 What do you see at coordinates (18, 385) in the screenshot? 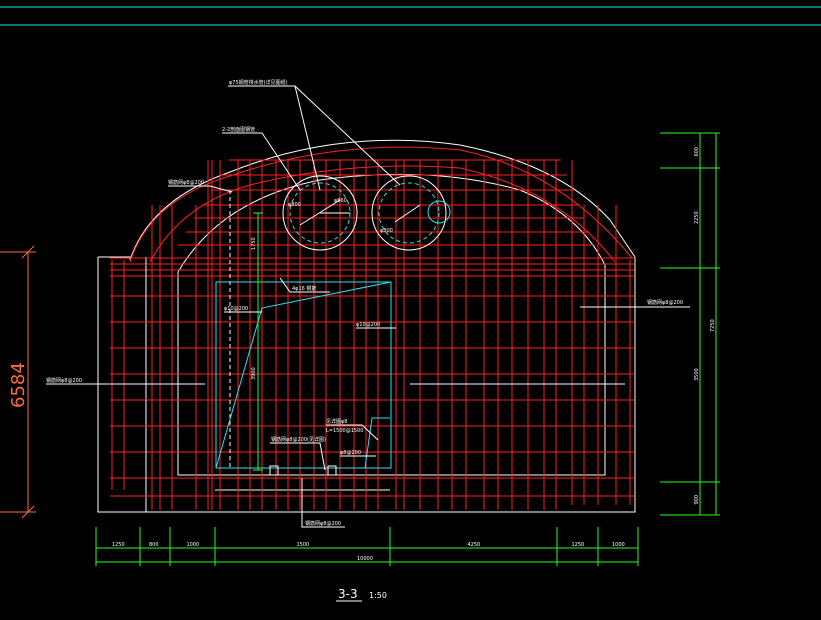
I see `left-dimension-value: 6584` at bounding box center [18, 385].